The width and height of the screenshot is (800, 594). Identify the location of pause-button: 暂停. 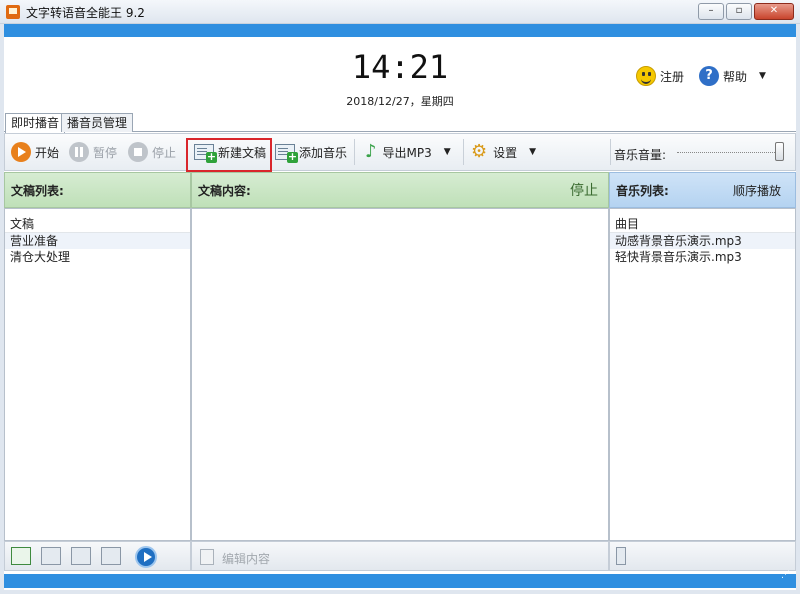
(93, 152).